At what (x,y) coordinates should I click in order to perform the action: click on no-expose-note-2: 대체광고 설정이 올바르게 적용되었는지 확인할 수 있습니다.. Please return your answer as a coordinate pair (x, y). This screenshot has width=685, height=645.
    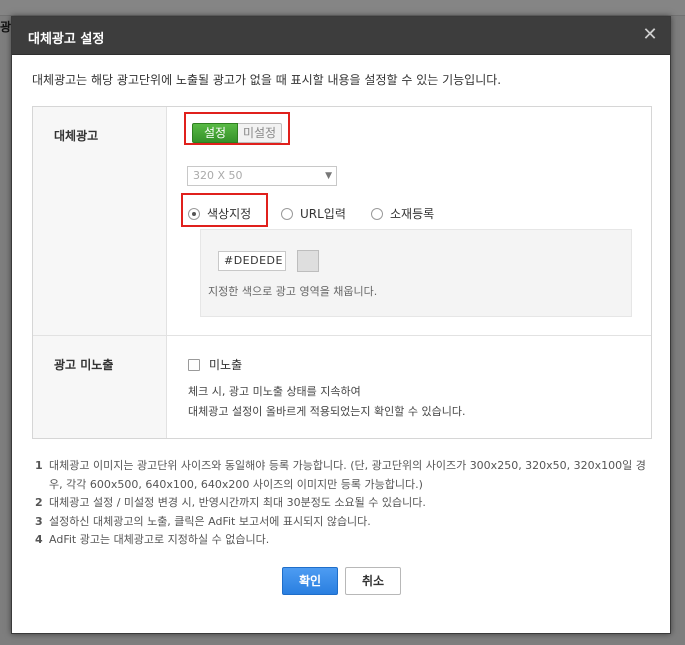
    Looking at the image, I should click on (327, 411).